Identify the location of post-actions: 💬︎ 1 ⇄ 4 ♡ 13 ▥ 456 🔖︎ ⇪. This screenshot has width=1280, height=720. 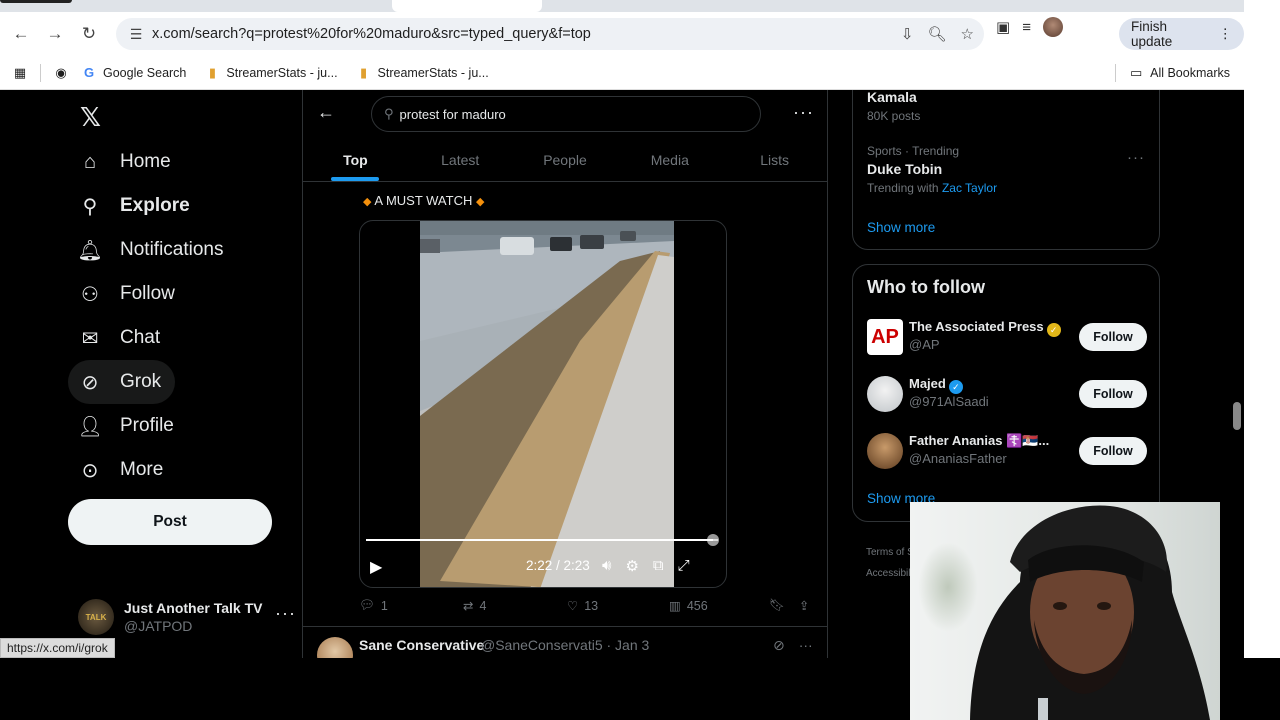
(587, 605).